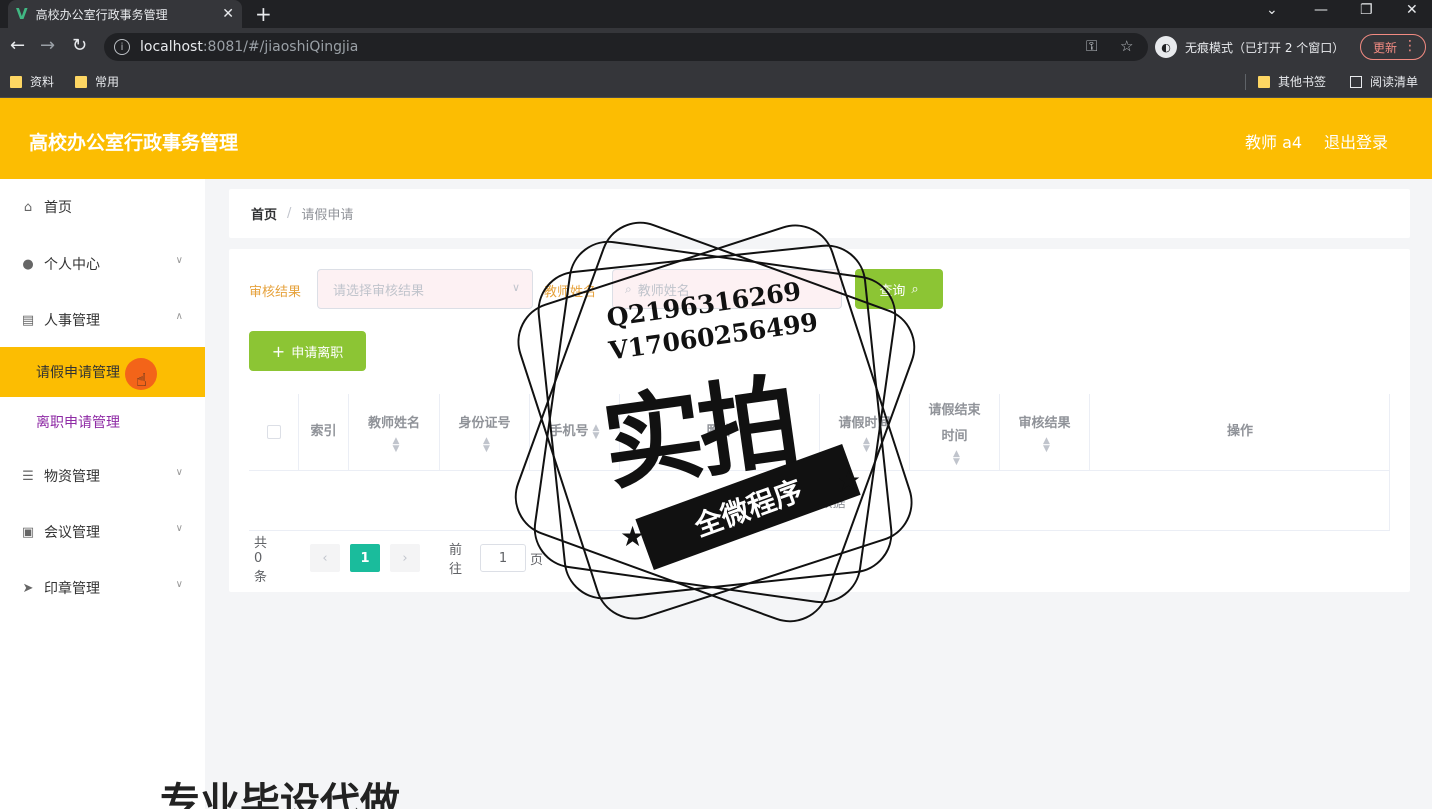 The width and height of the screenshot is (1432, 809). Describe the element at coordinates (1045, 432) in the screenshot. I see `column-header: 审核结果 ▲ ▼` at that location.